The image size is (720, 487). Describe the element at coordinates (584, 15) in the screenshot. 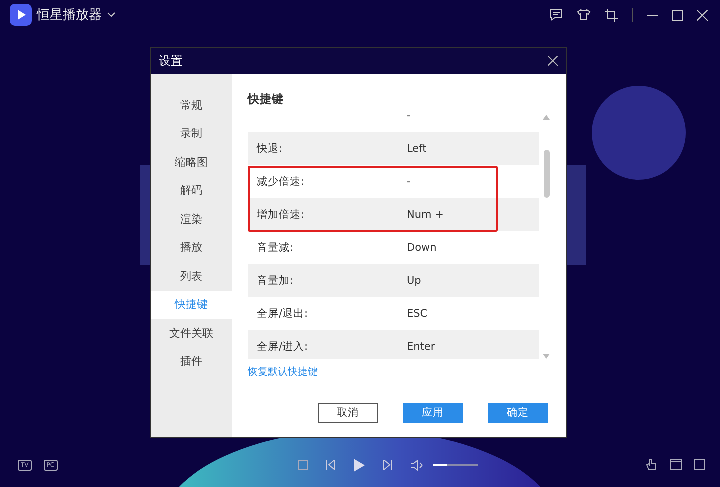

I see `shirt-icon` at that location.